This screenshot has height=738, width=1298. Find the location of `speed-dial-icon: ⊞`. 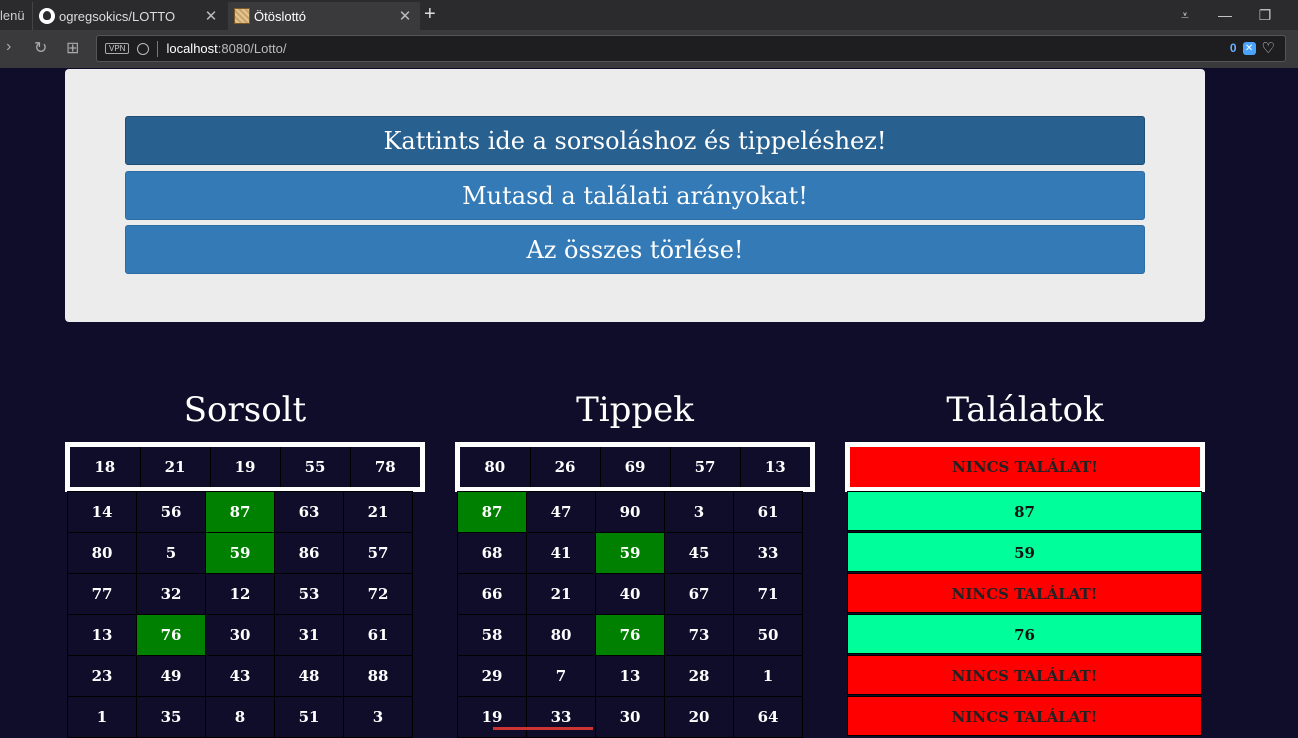

speed-dial-icon: ⊞ is located at coordinates (72, 48).